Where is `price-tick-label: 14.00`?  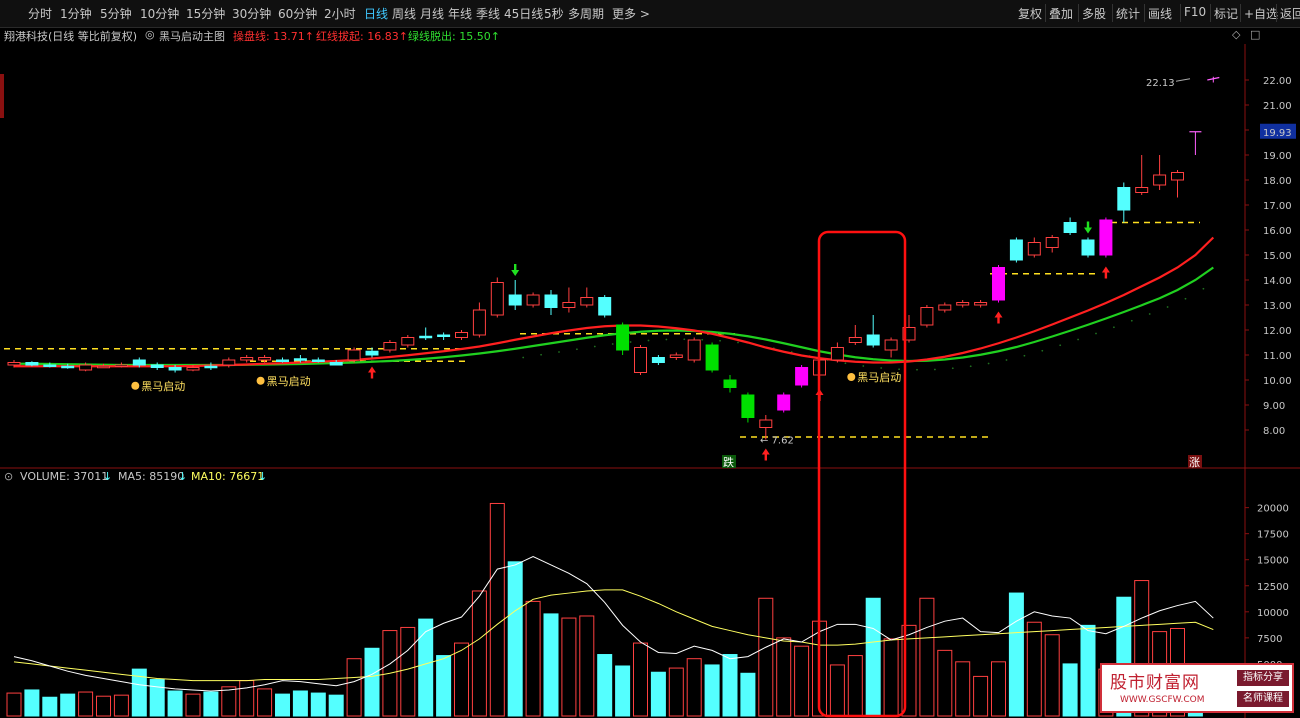
price-tick-label: 14.00 is located at coordinates (1277, 281).